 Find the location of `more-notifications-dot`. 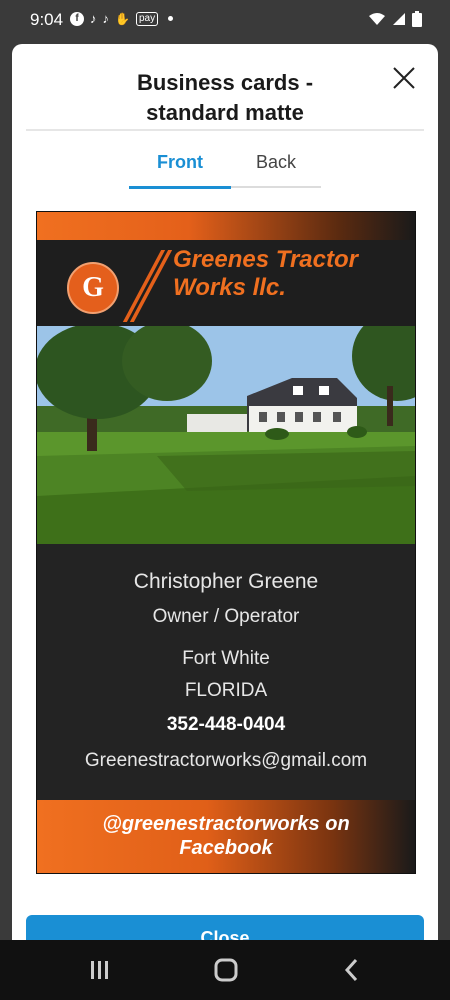

more-notifications-dot is located at coordinates (171, 18).